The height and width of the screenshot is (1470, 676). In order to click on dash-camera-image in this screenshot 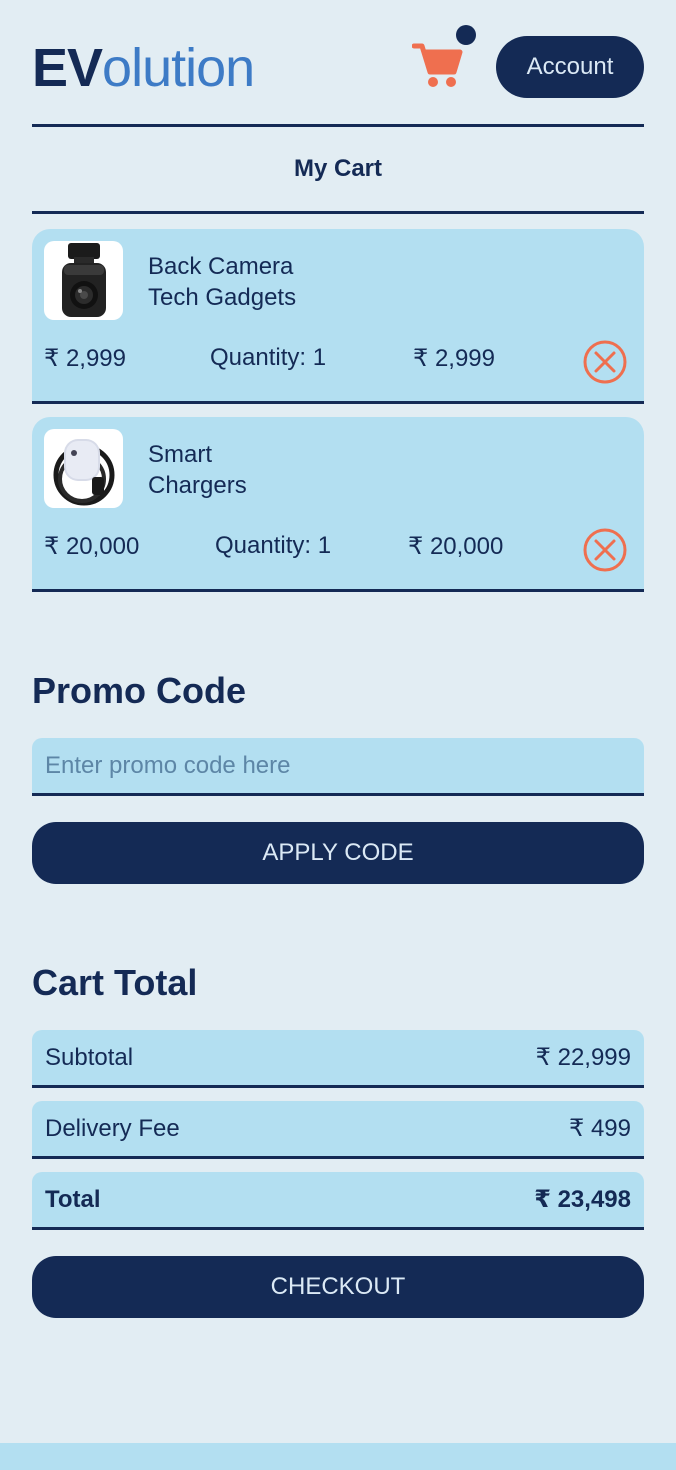, I will do `click(83, 280)`.